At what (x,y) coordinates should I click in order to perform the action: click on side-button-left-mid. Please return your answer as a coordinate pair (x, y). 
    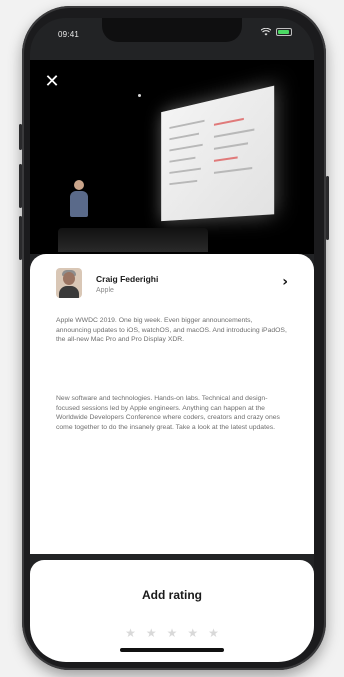
    Looking at the image, I should click on (20, 186).